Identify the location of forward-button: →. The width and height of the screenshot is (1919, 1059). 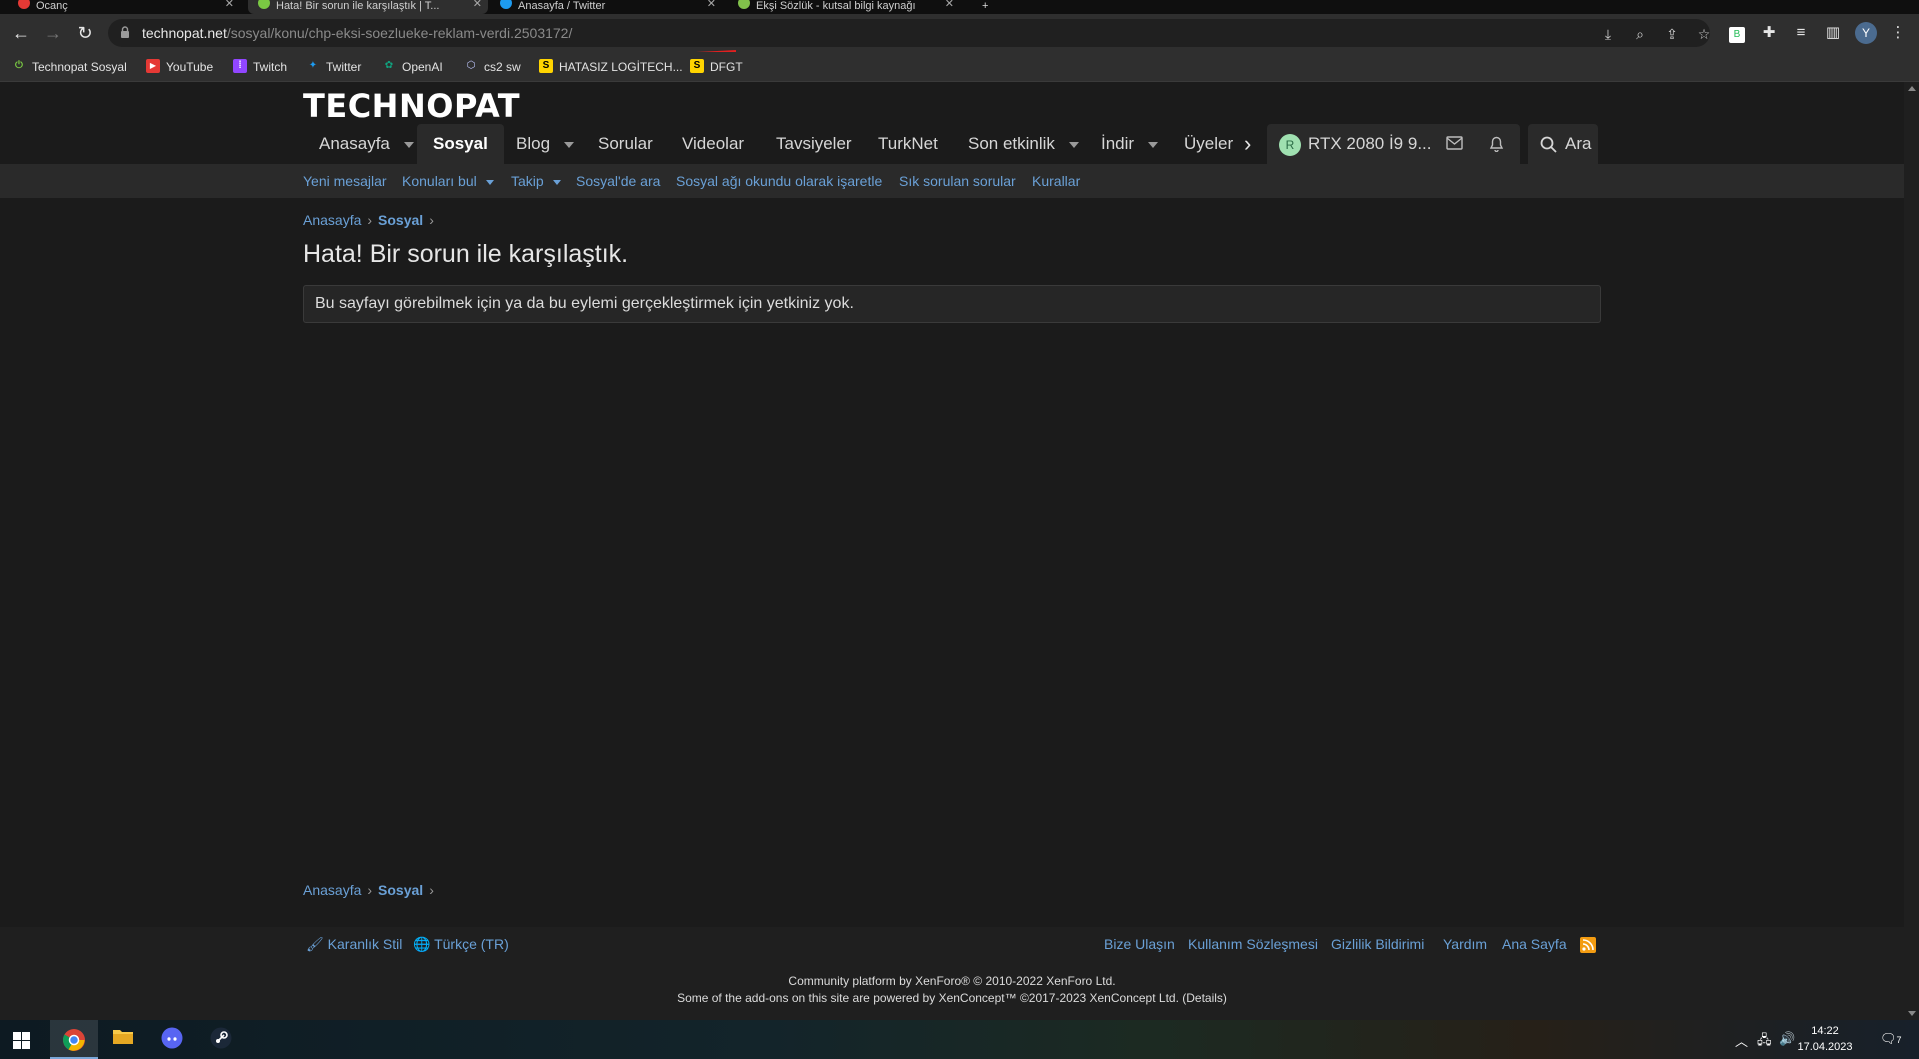
(53, 33).